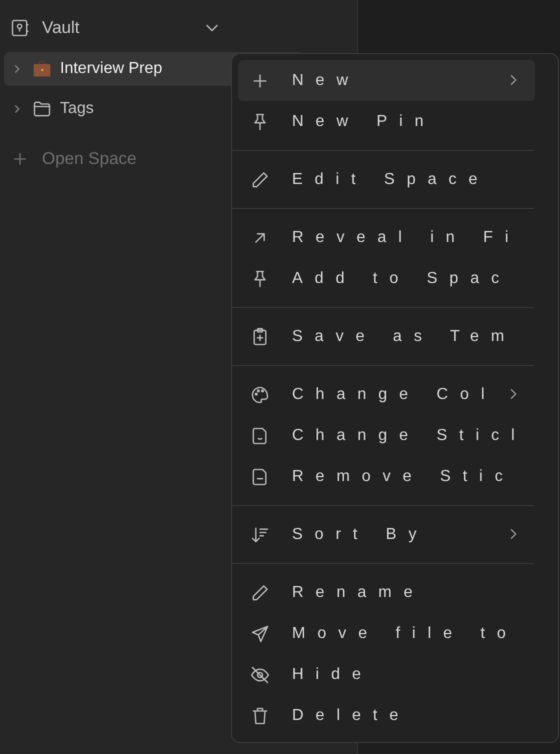 This screenshot has height=754, width=560. Describe the element at coordinates (386, 435) in the screenshot. I see `menu-item: Change Sticl` at that location.